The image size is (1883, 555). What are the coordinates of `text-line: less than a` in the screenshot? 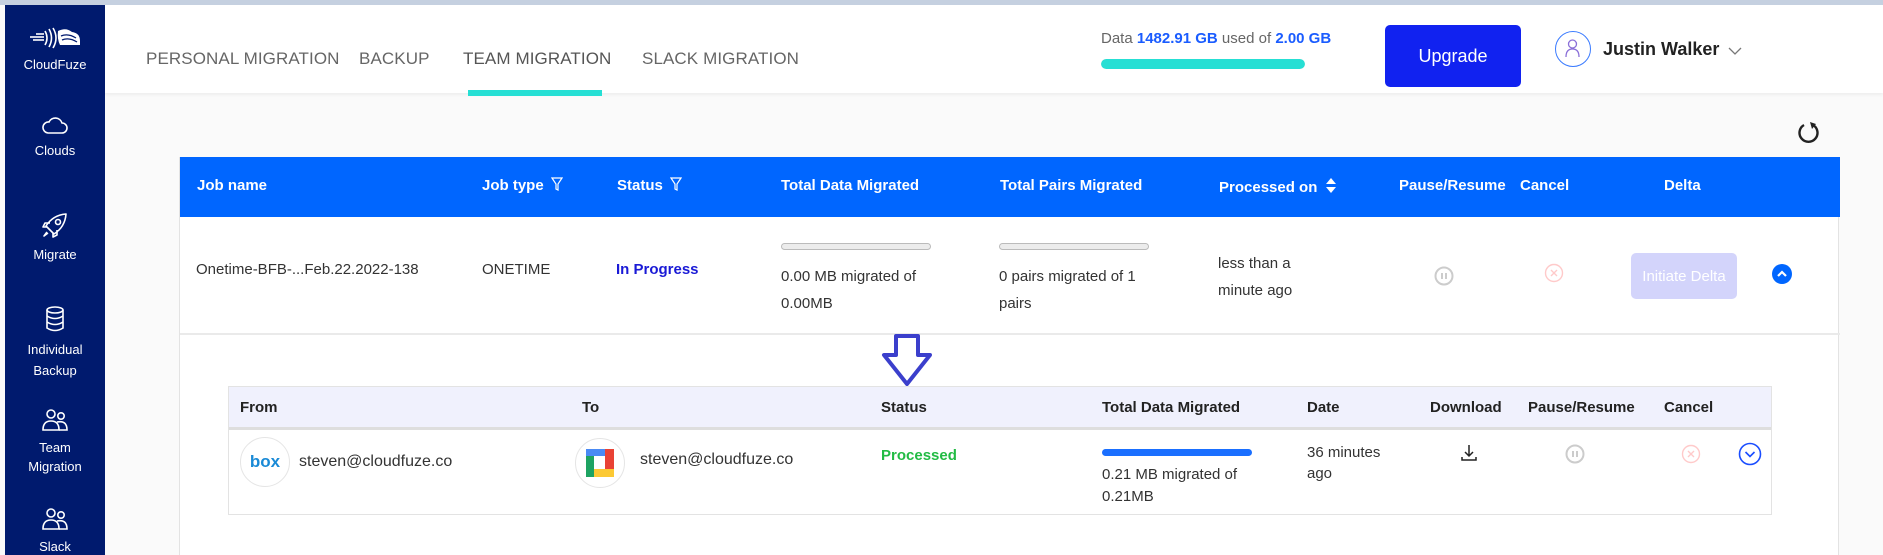 It's located at (1254, 263).